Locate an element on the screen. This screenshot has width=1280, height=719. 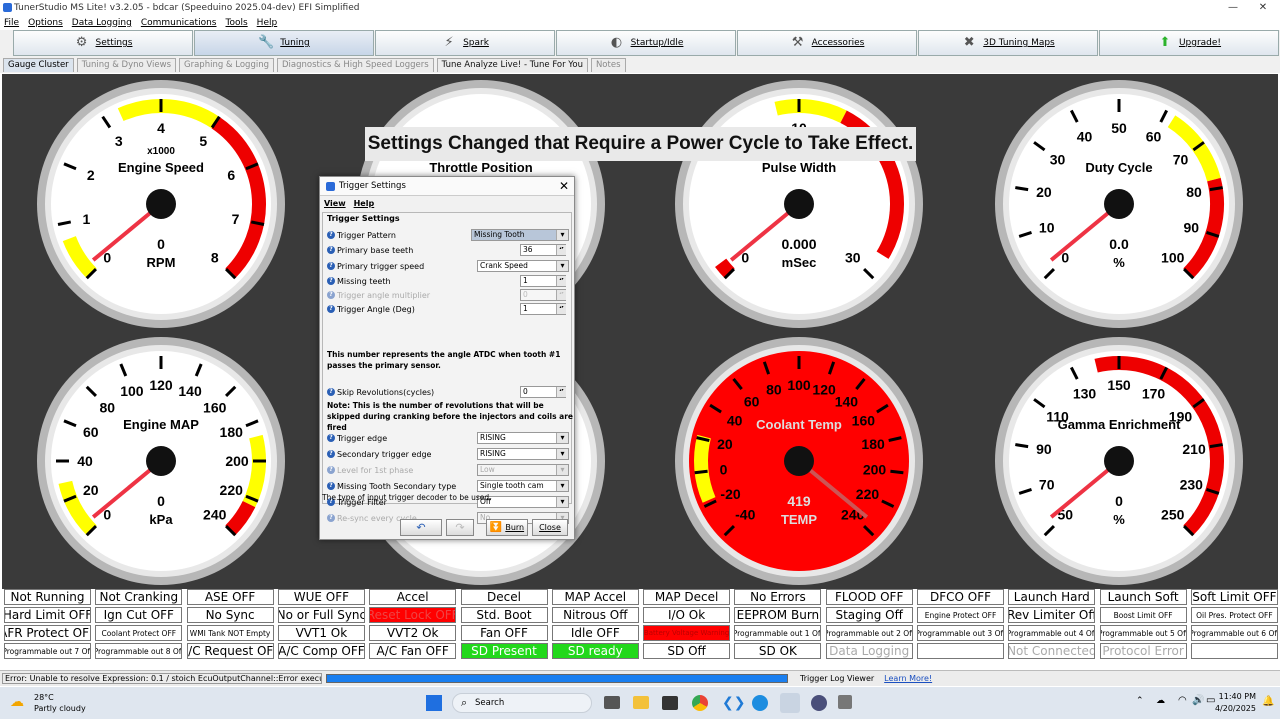
gauge-tick-label: 140 is located at coordinates (847, 402).